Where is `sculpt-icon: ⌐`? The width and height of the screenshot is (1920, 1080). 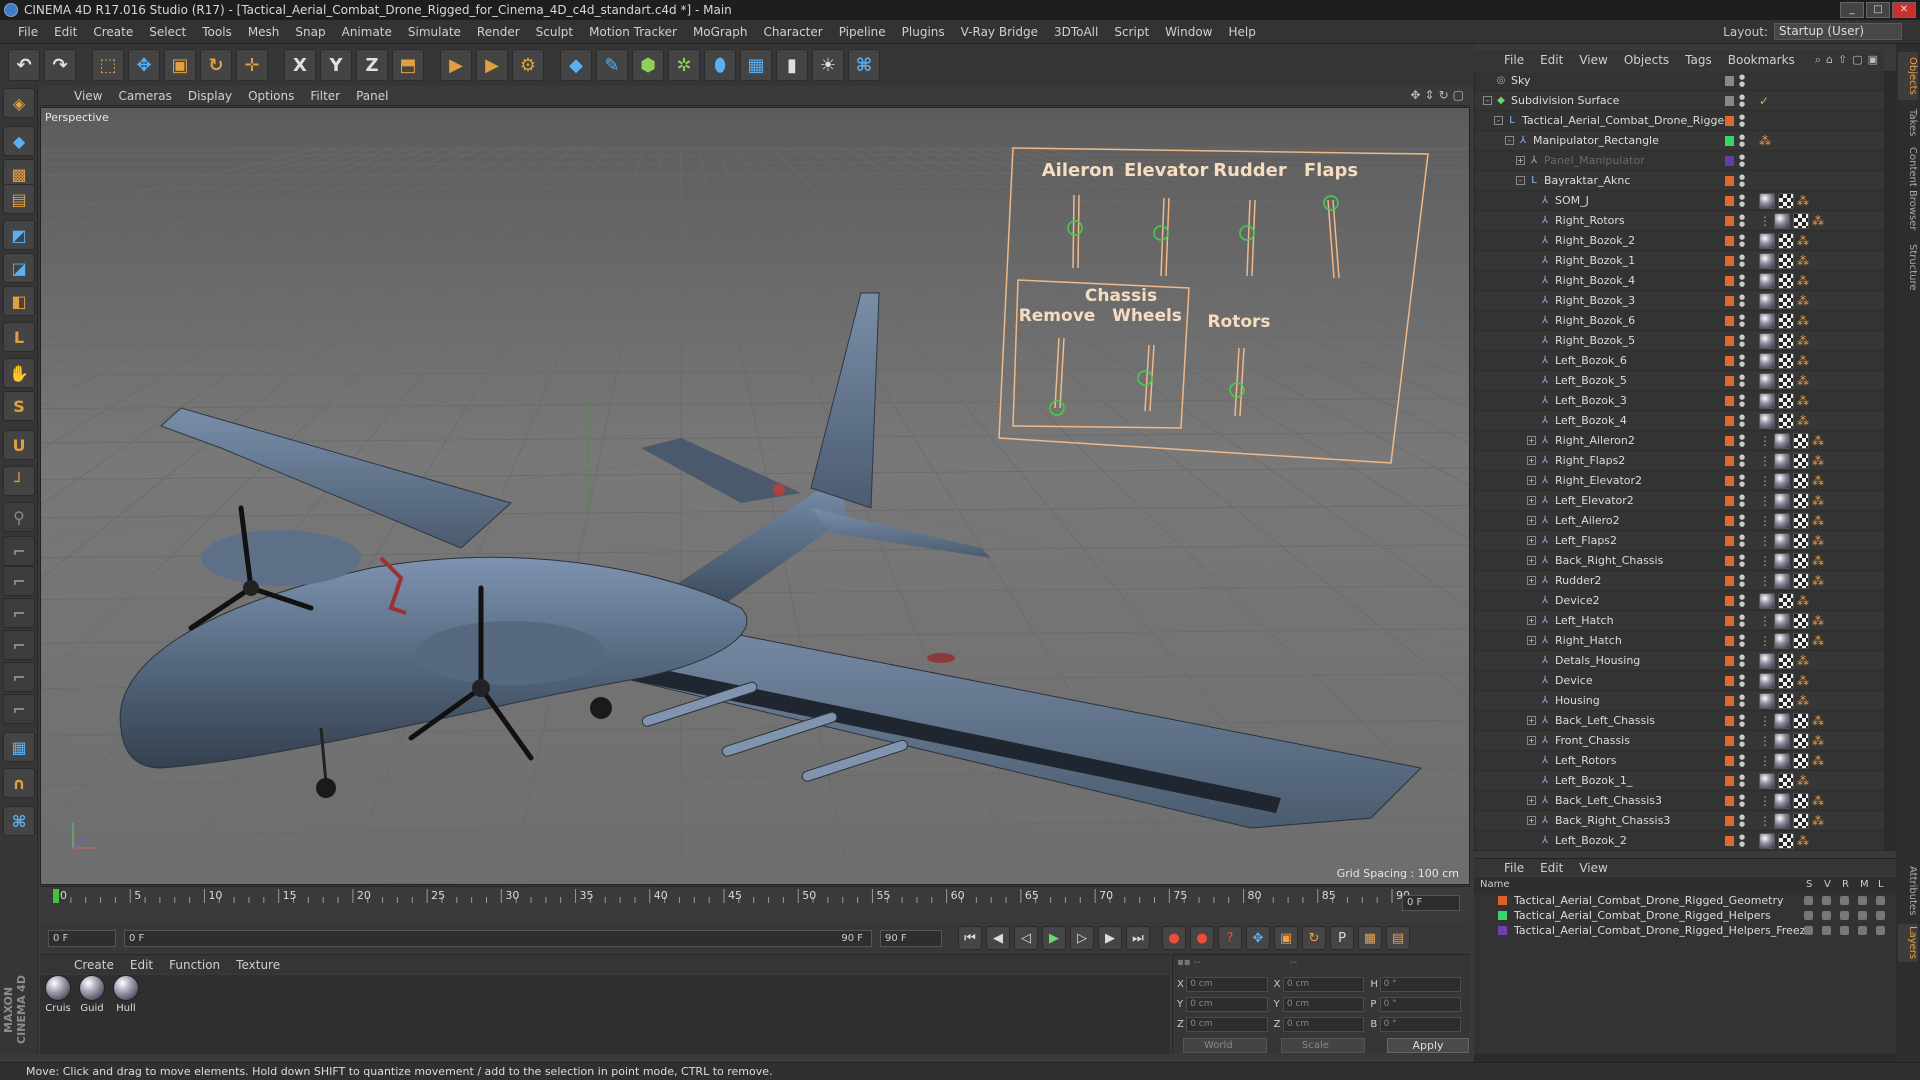
sculpt-icon: ⌐ is located at coordinates (19, 581).